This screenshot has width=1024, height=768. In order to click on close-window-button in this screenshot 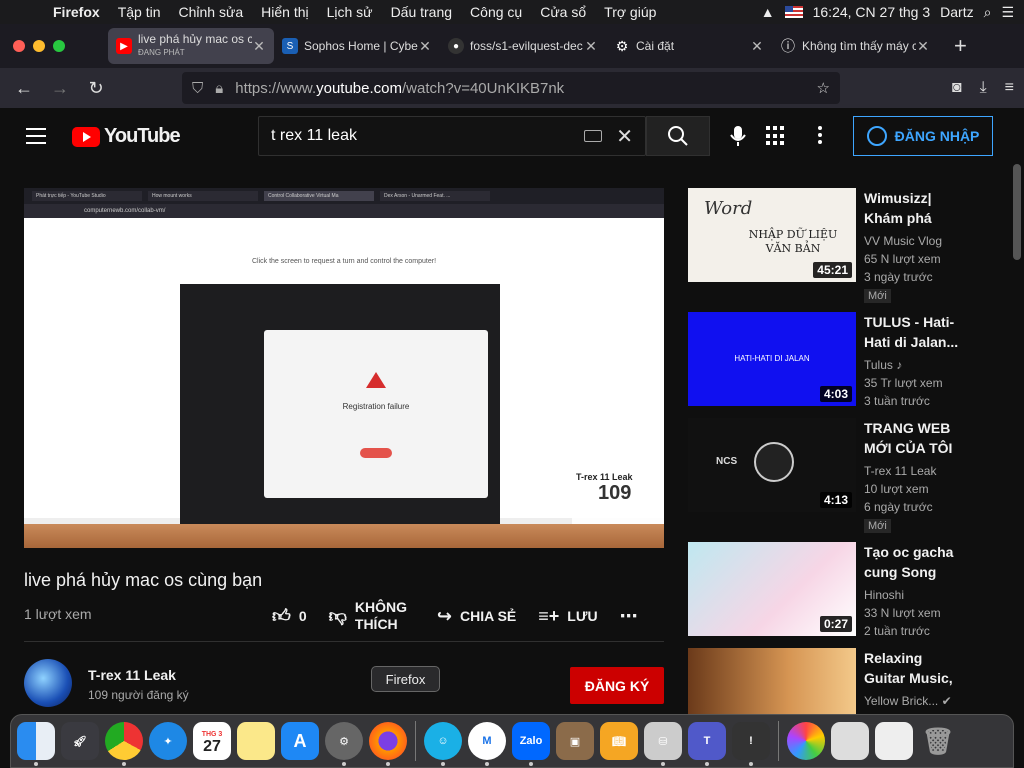, I will do `click(19, 46)`.